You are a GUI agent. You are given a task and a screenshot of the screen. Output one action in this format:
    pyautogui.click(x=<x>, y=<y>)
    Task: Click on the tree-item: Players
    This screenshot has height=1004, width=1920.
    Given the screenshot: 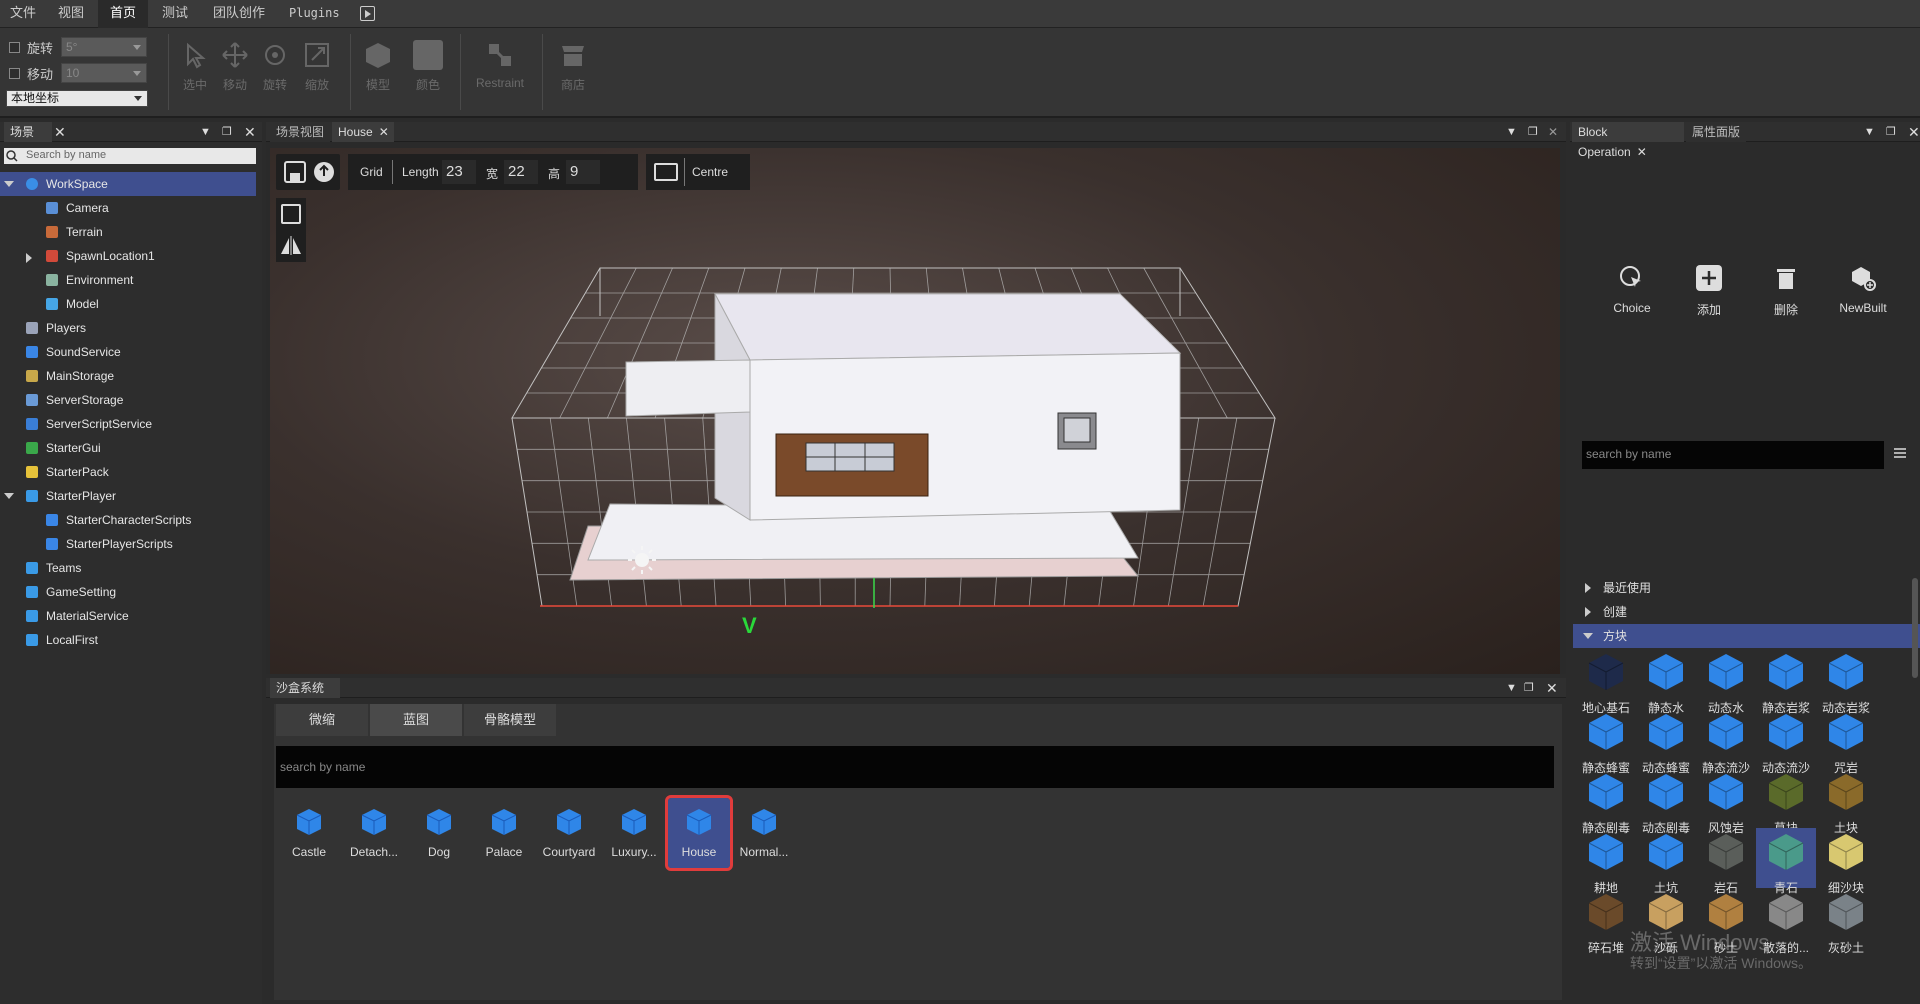 What is the action you would take?
    pyautogui.click(x=128, y=328)
    